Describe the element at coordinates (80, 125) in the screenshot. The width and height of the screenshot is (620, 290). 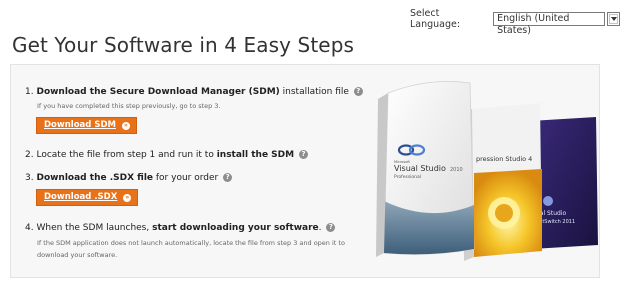
I see `download-sdm-label: Download SDM` at that location.